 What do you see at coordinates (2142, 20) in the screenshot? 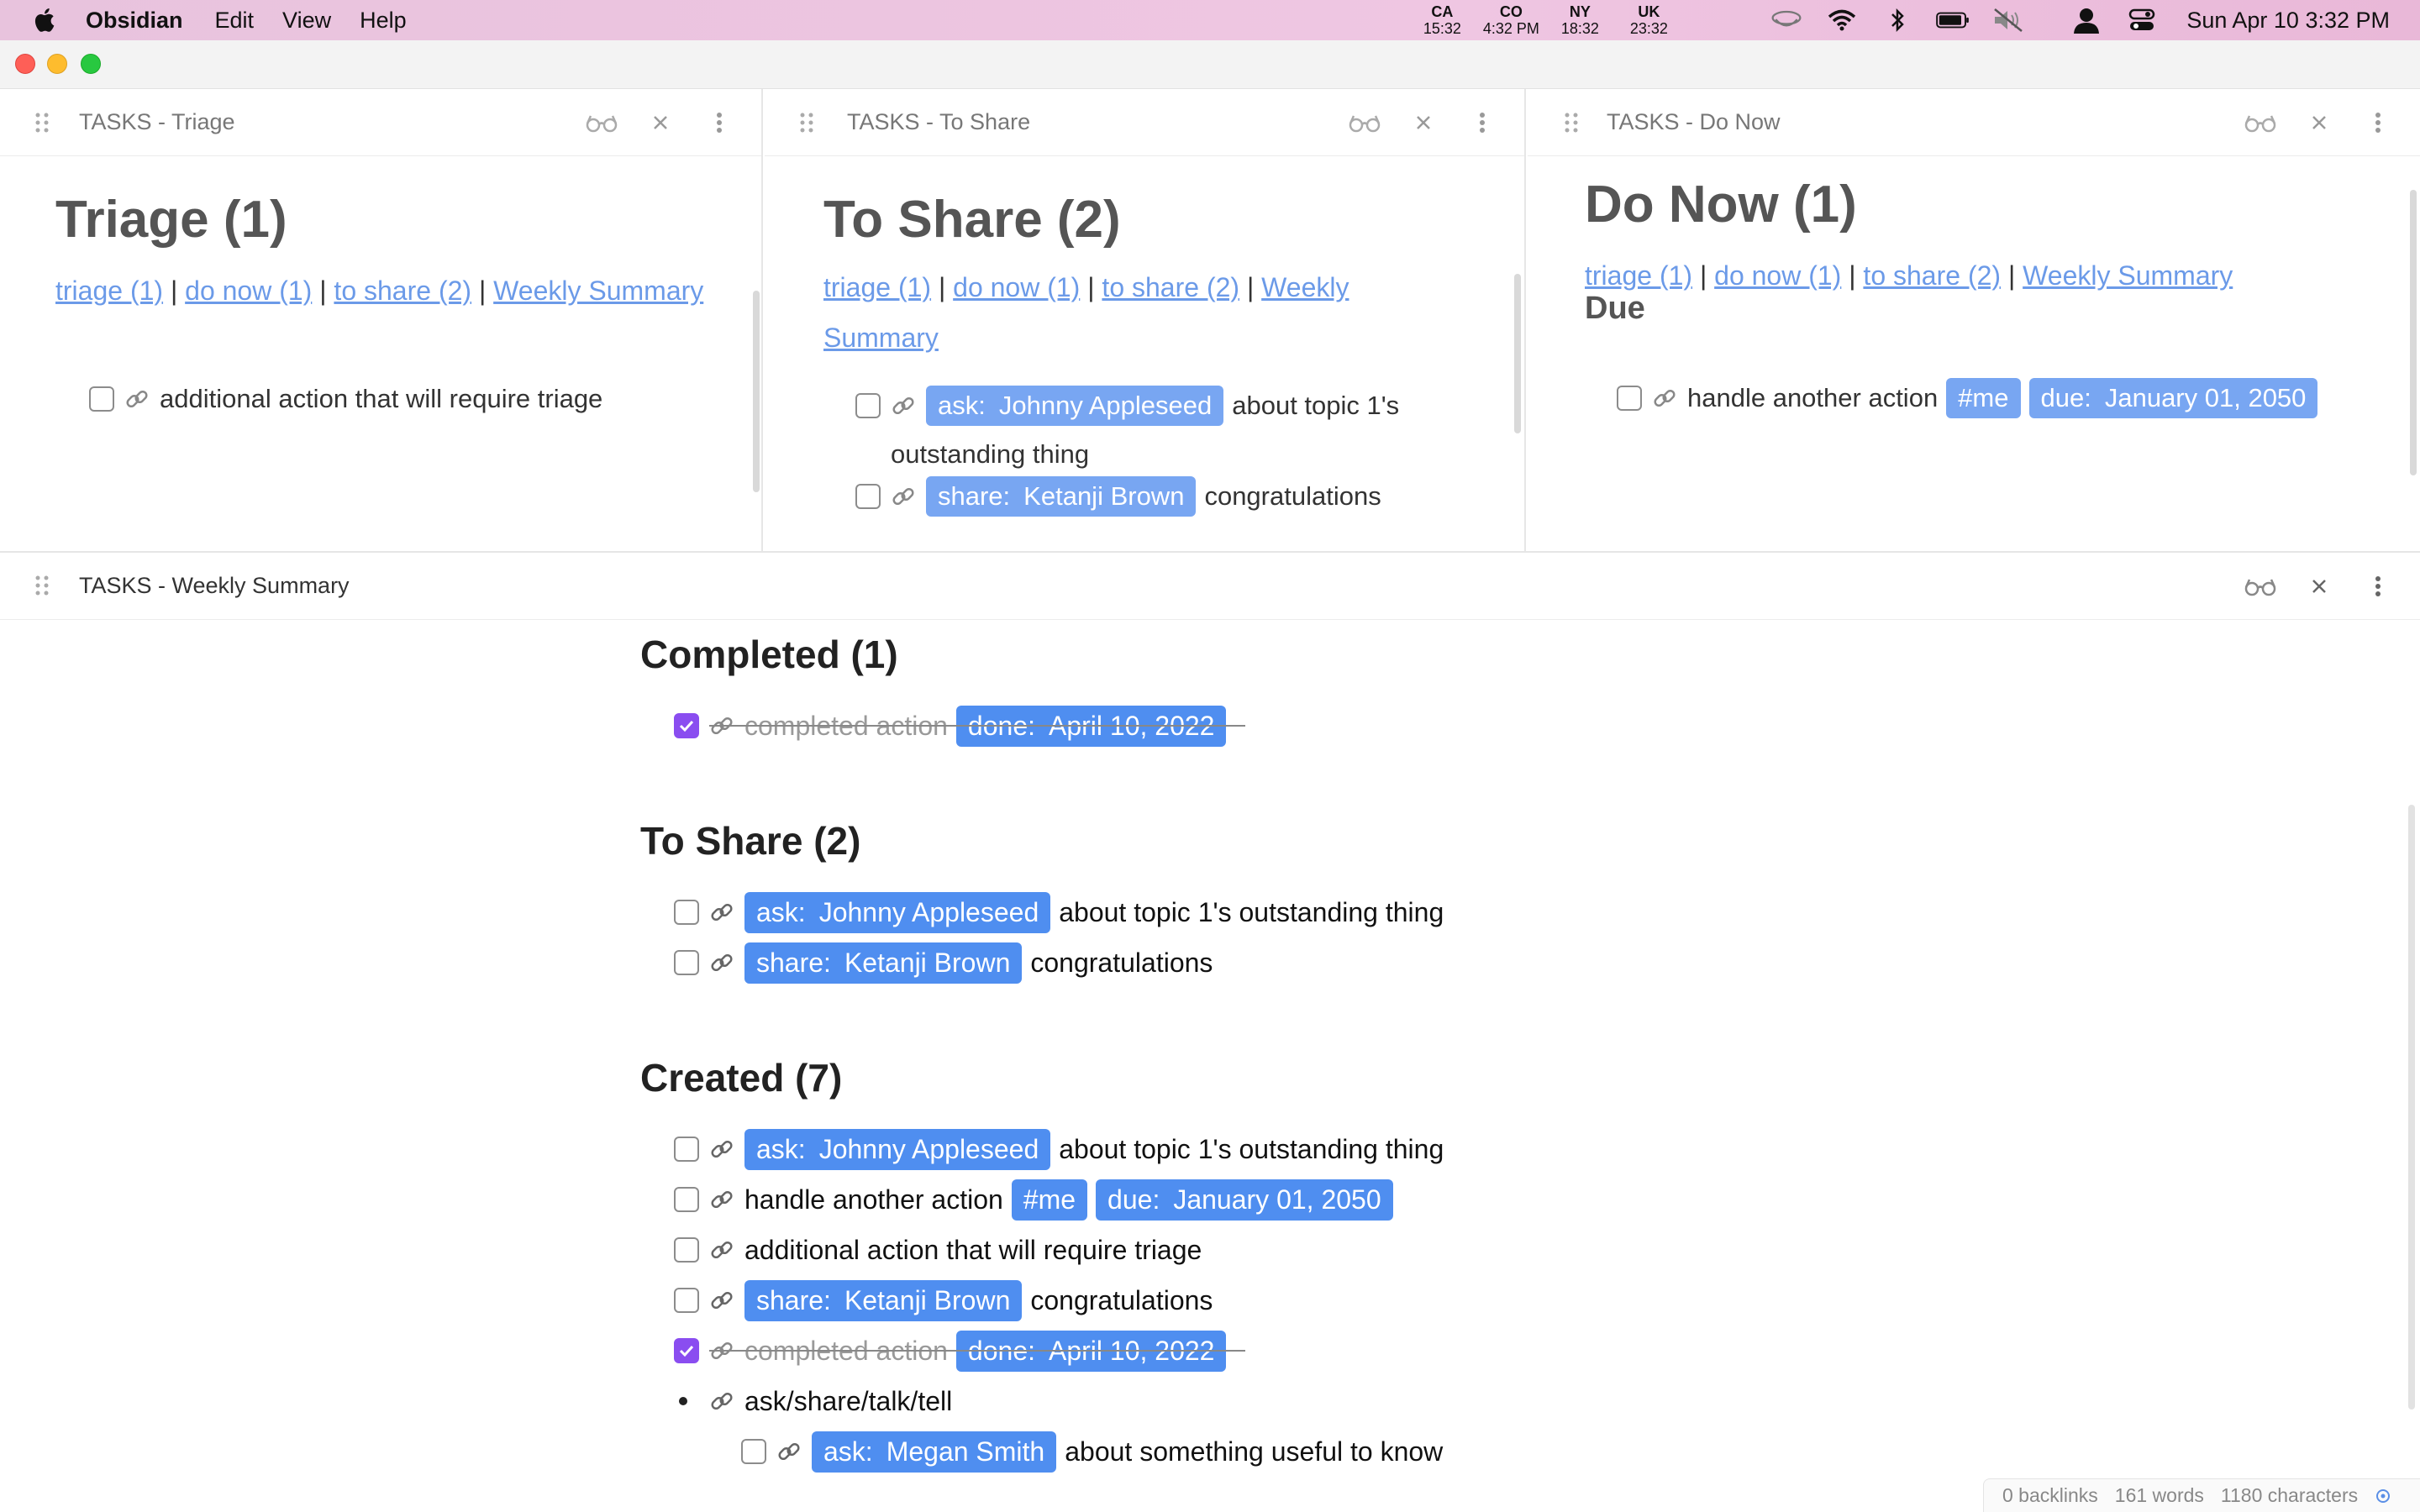
I see `control-center-icon` at bounding box center [2142, 20].